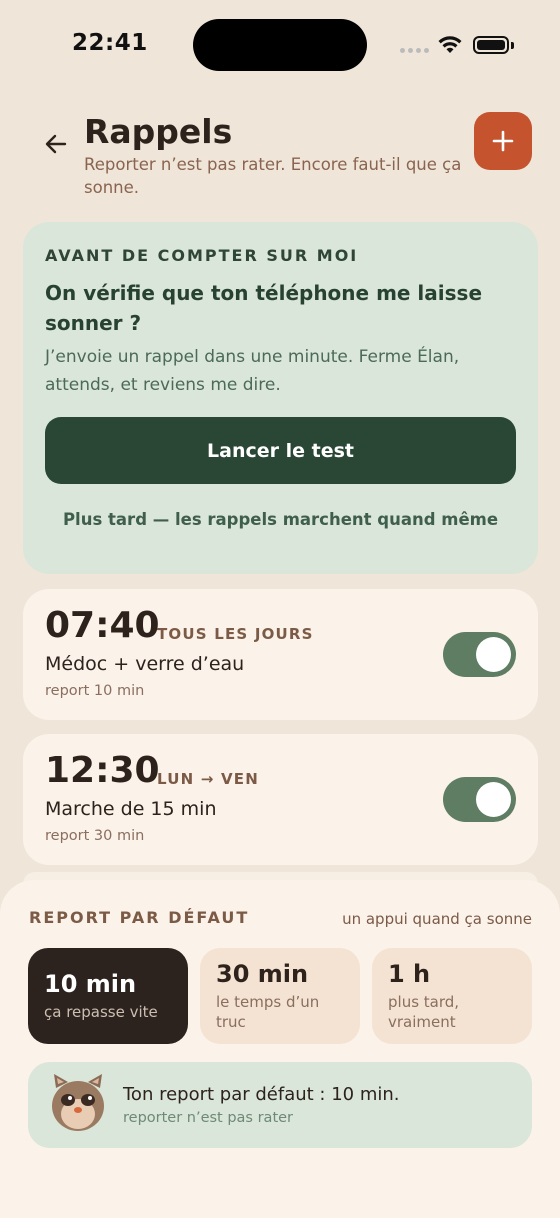  I want to click on sheet-heading: REPORT PAR DÉFAUT, so click(139, 917).